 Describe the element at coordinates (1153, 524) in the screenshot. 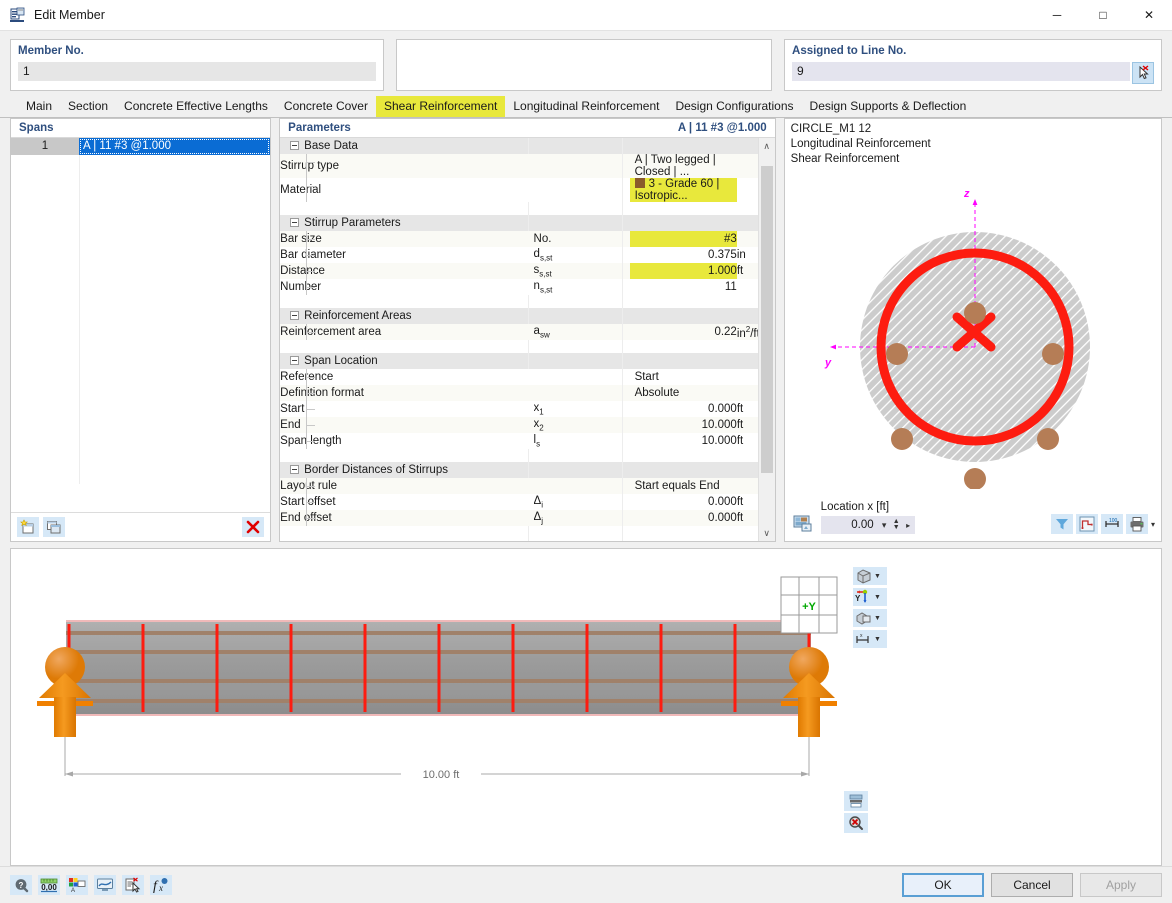

I see `print-dropdown-caret: ▾` at that location.